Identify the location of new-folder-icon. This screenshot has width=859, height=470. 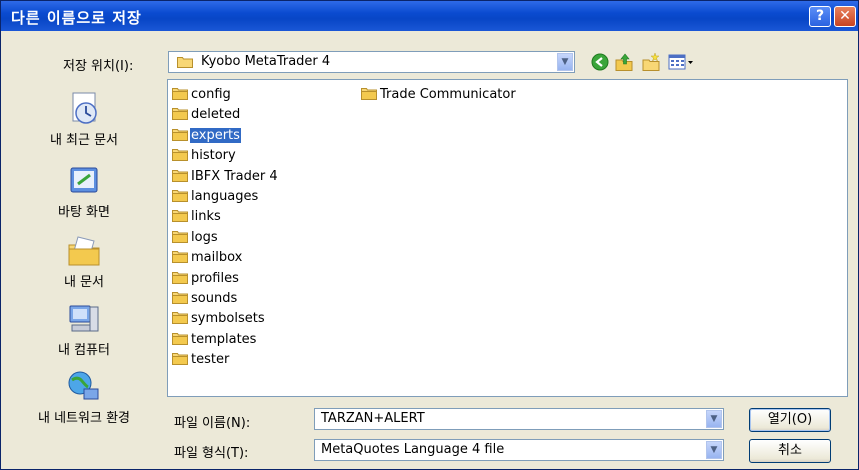
(651, 62).